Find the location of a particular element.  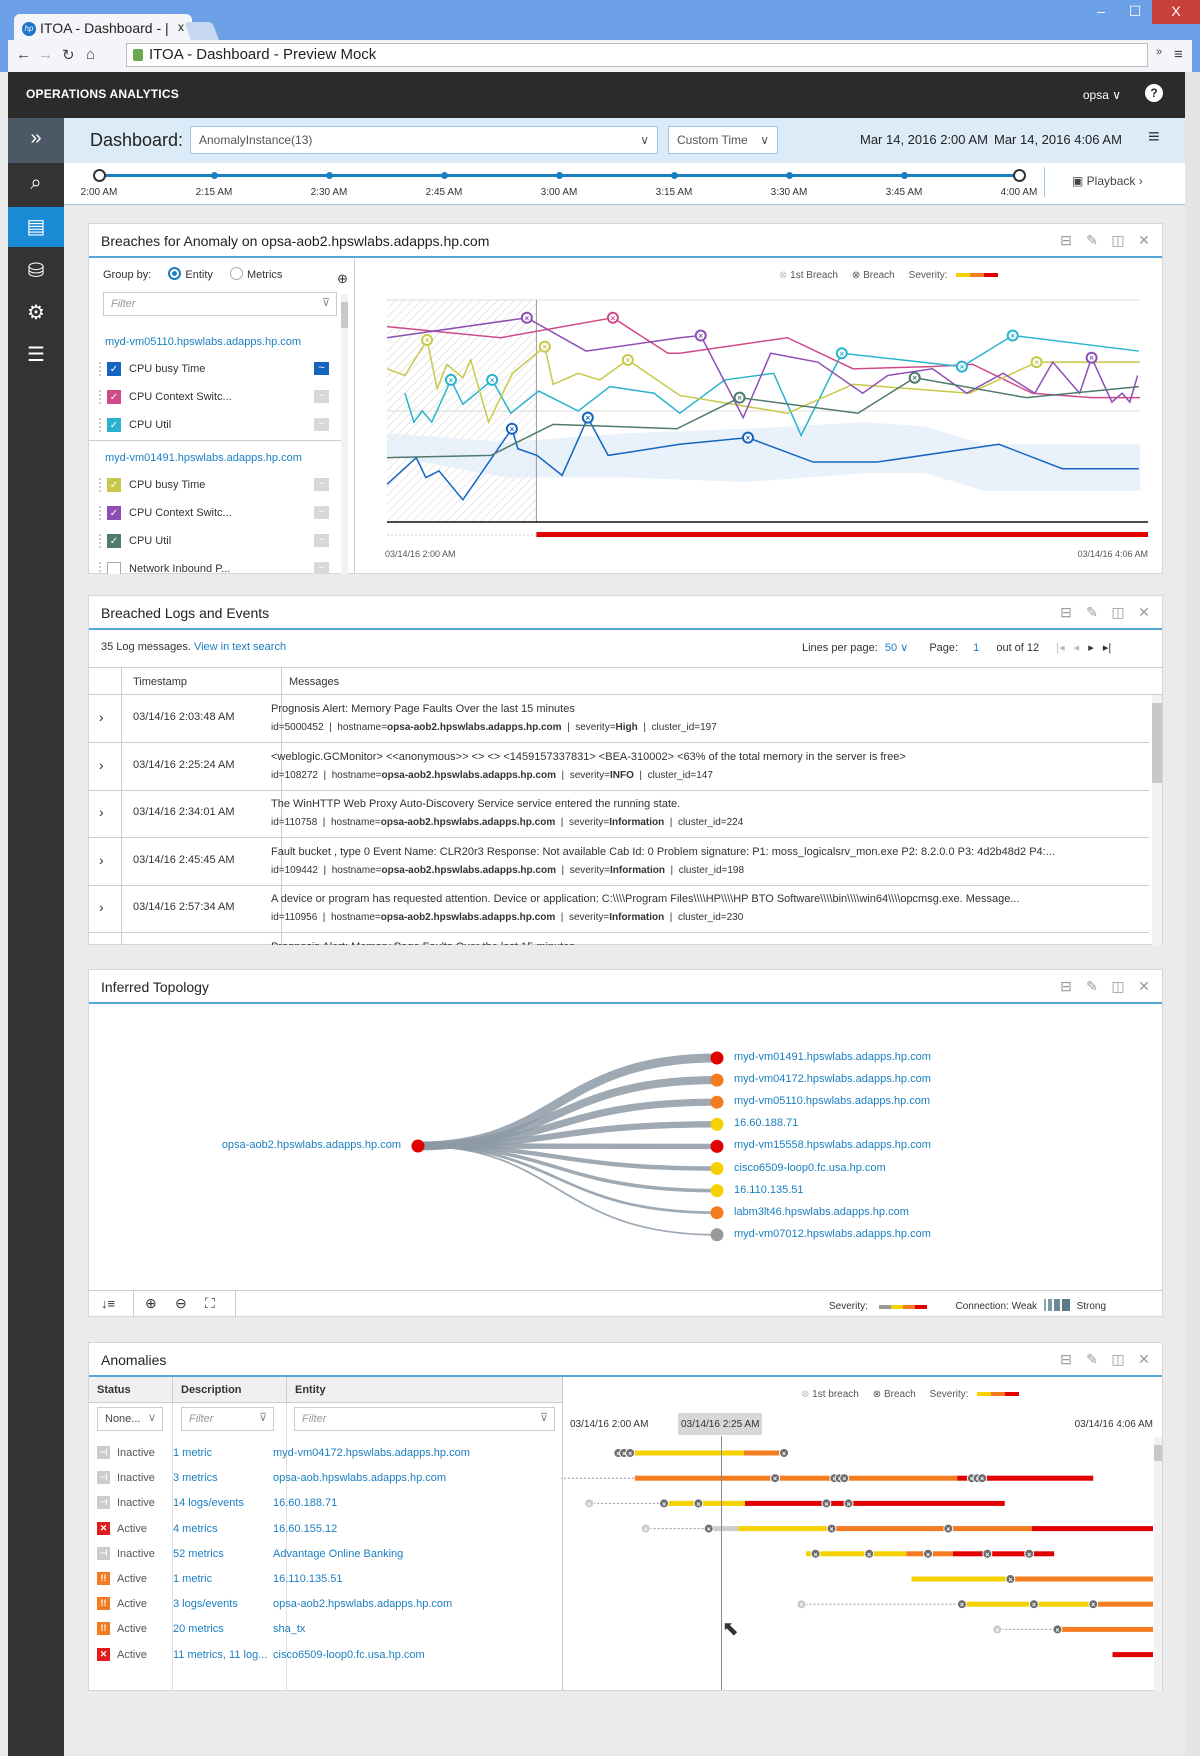

timeline-cursor-line is located at coordinates (721, 1563).